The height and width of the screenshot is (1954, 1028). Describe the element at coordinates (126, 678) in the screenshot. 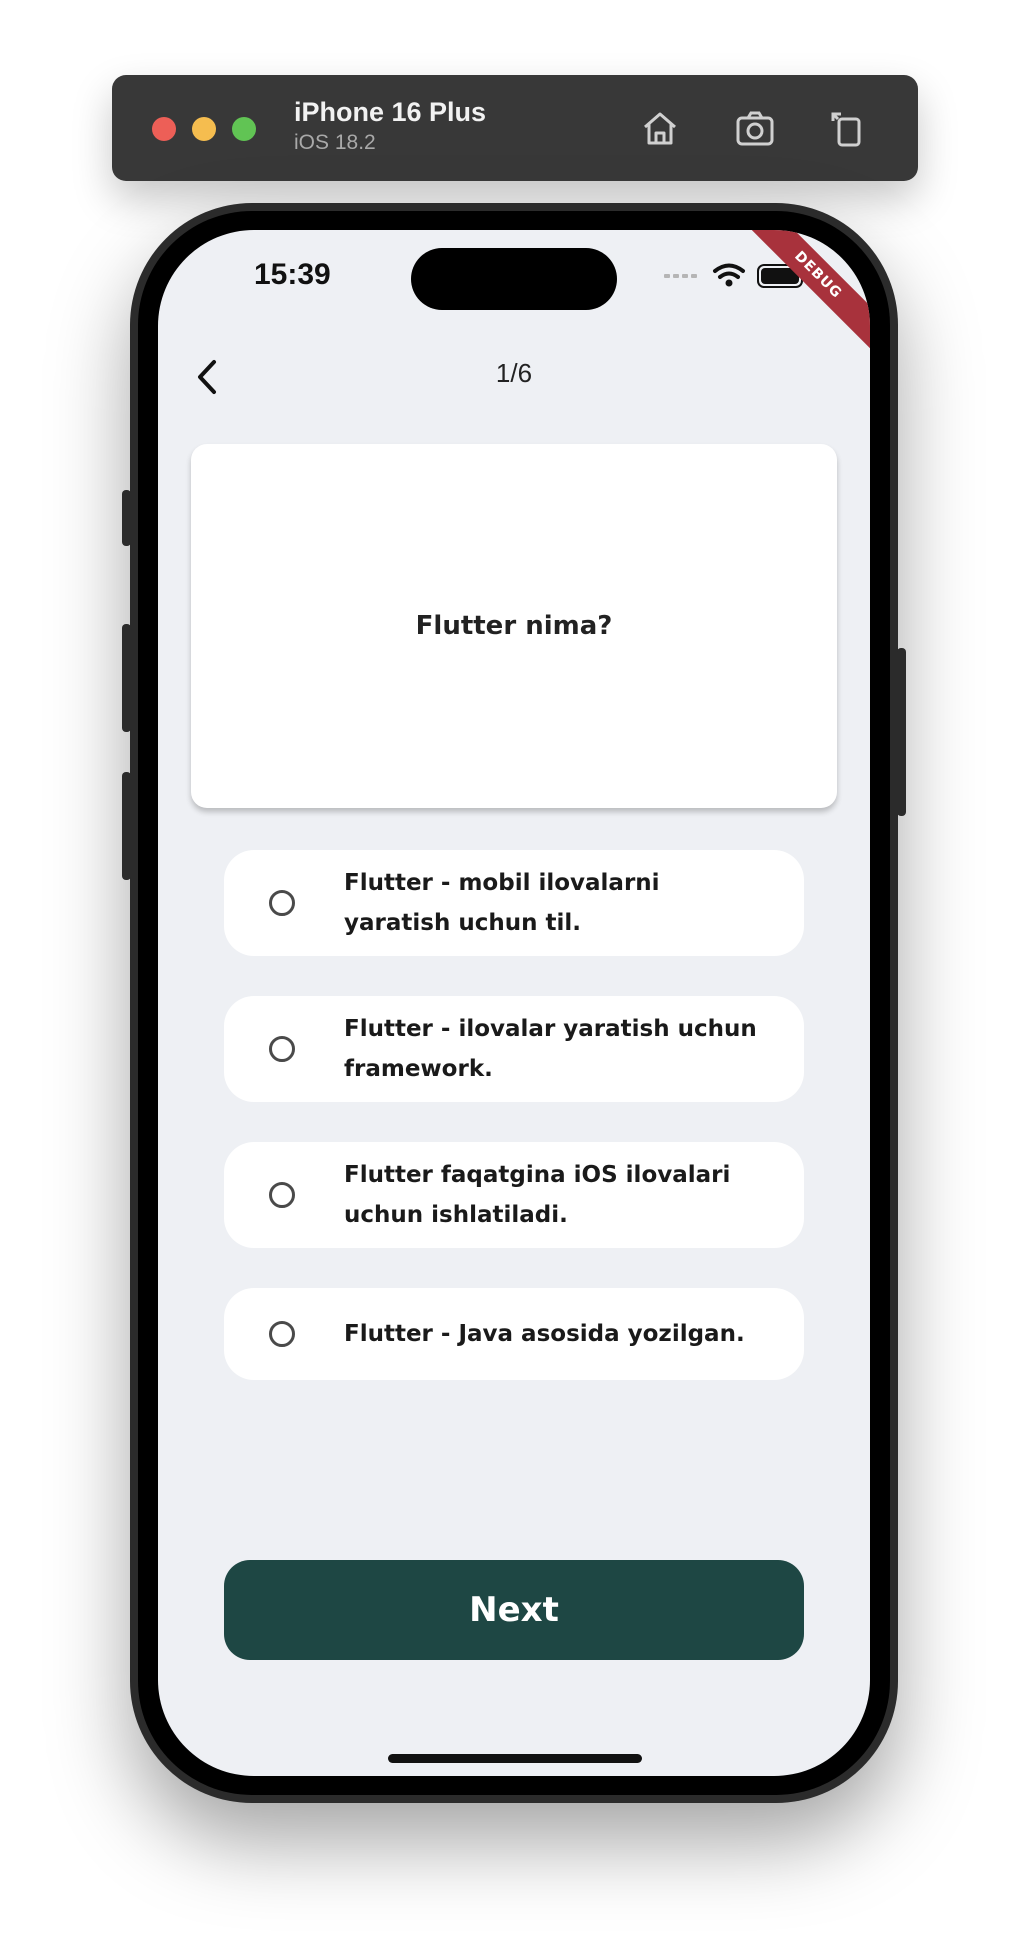

I see `volume-up-button` at that location.